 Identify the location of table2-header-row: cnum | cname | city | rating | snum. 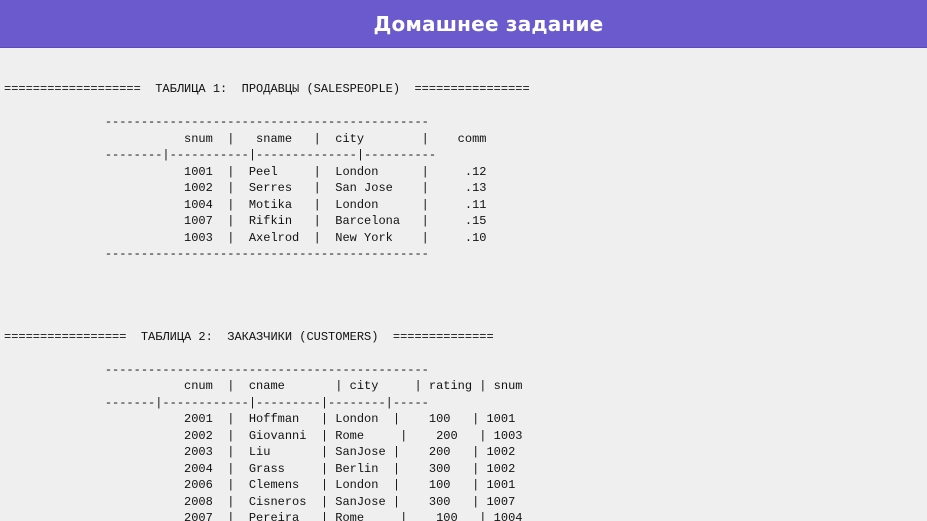
(263, 386).